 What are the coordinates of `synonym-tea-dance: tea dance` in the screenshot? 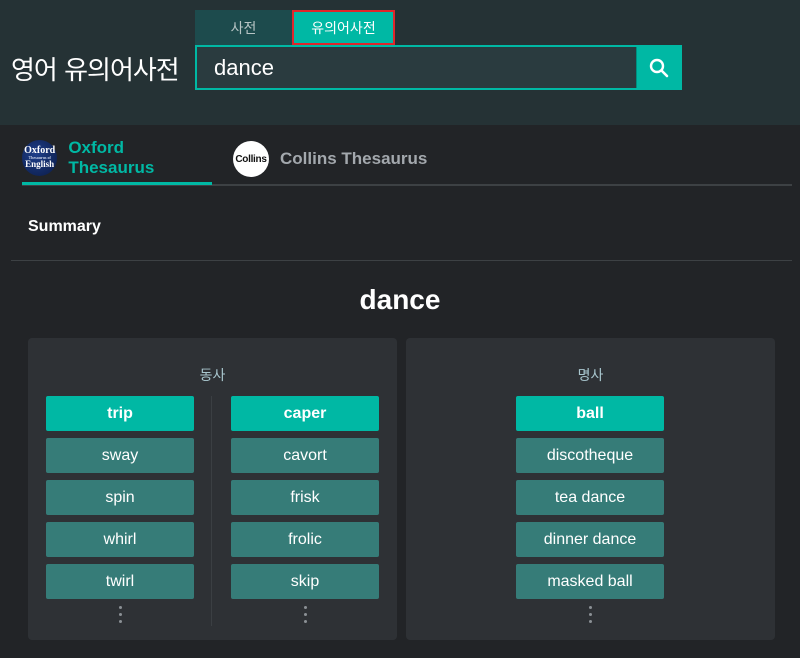 It's located at (590, 497).